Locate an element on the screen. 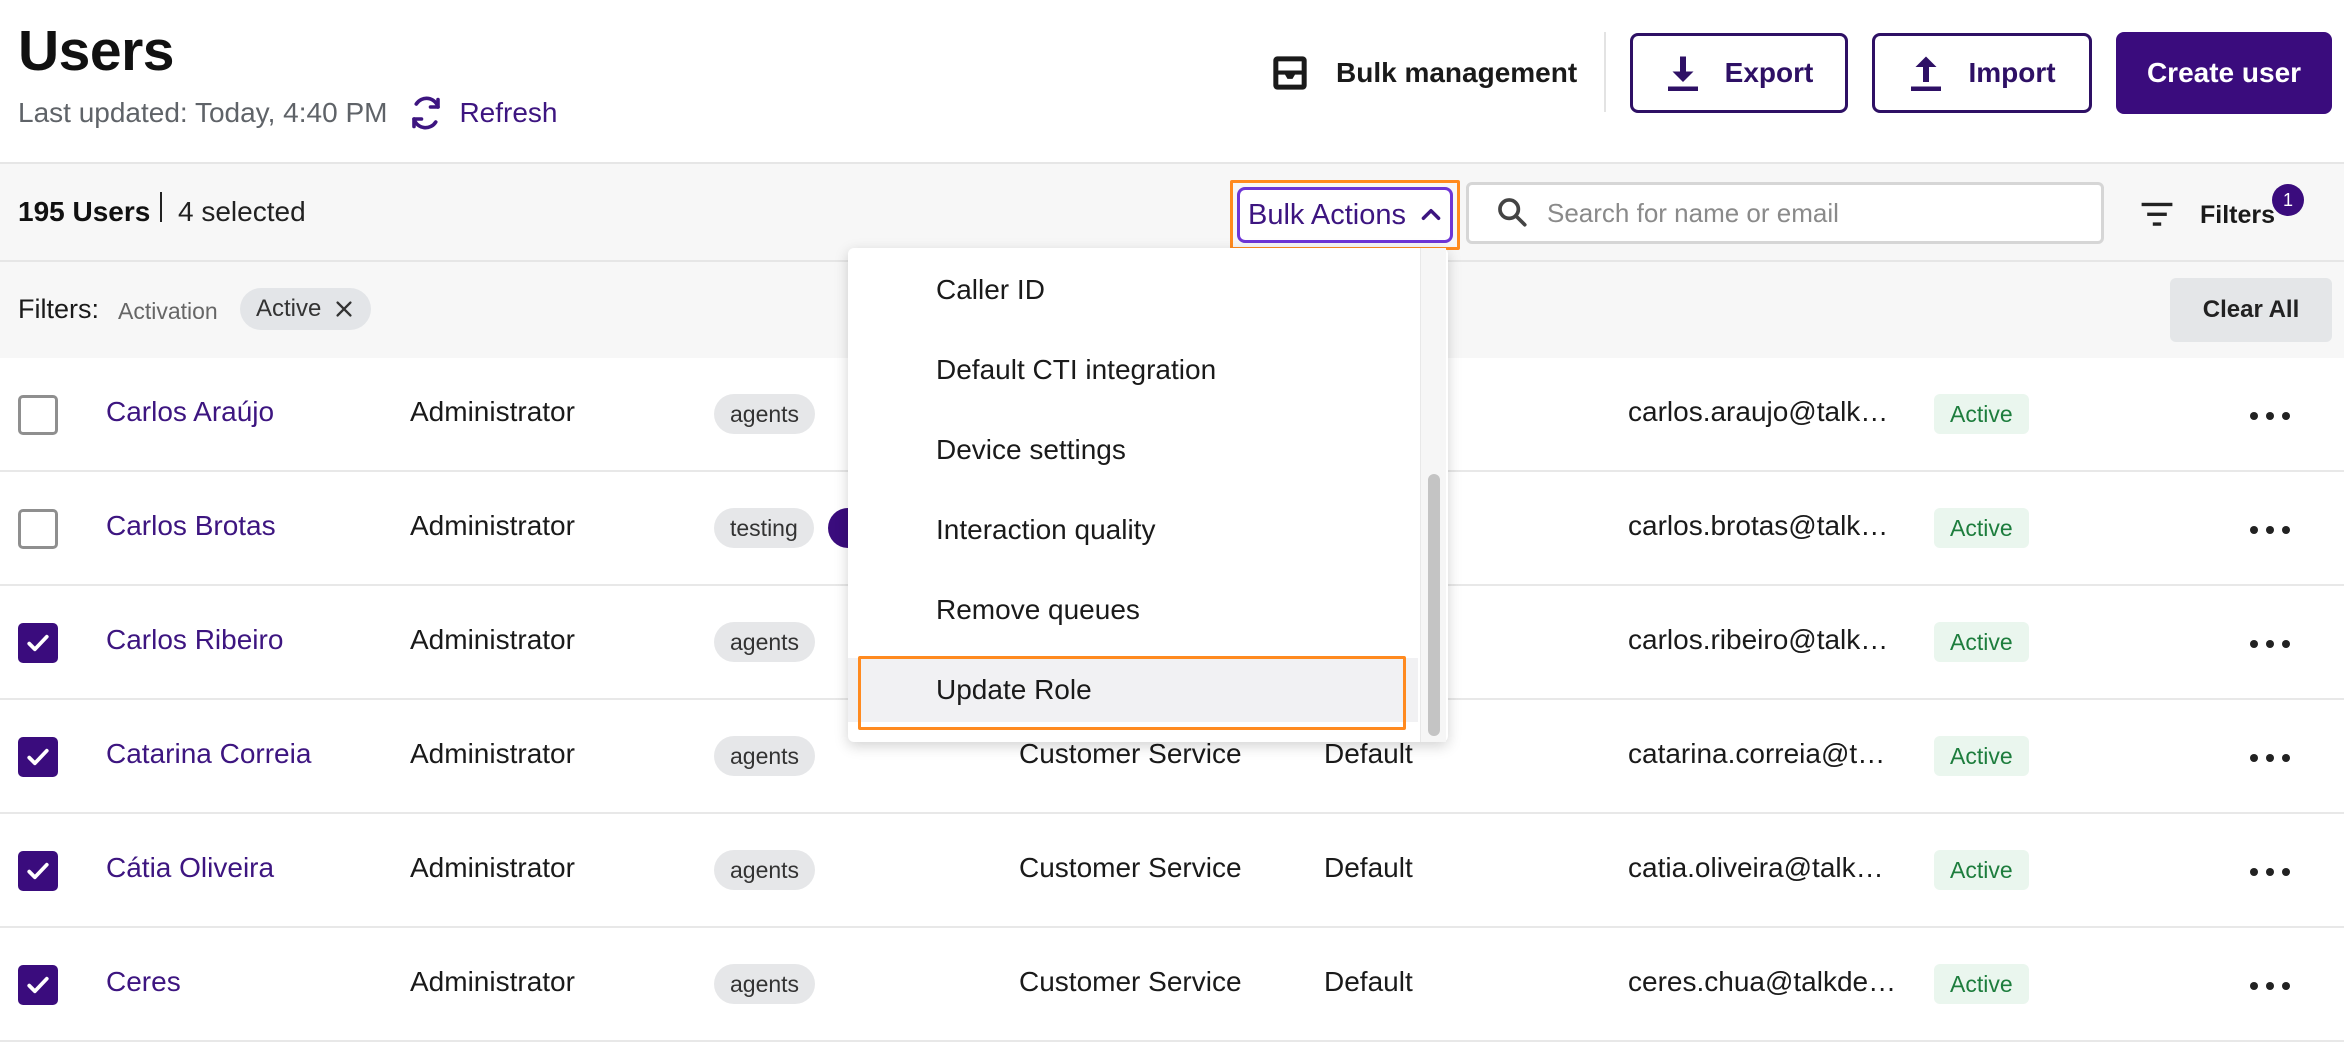 Image resolution: width=2344 pixels, height=1056 pixels. import-button: Import is located at coordinates (1982, 73).